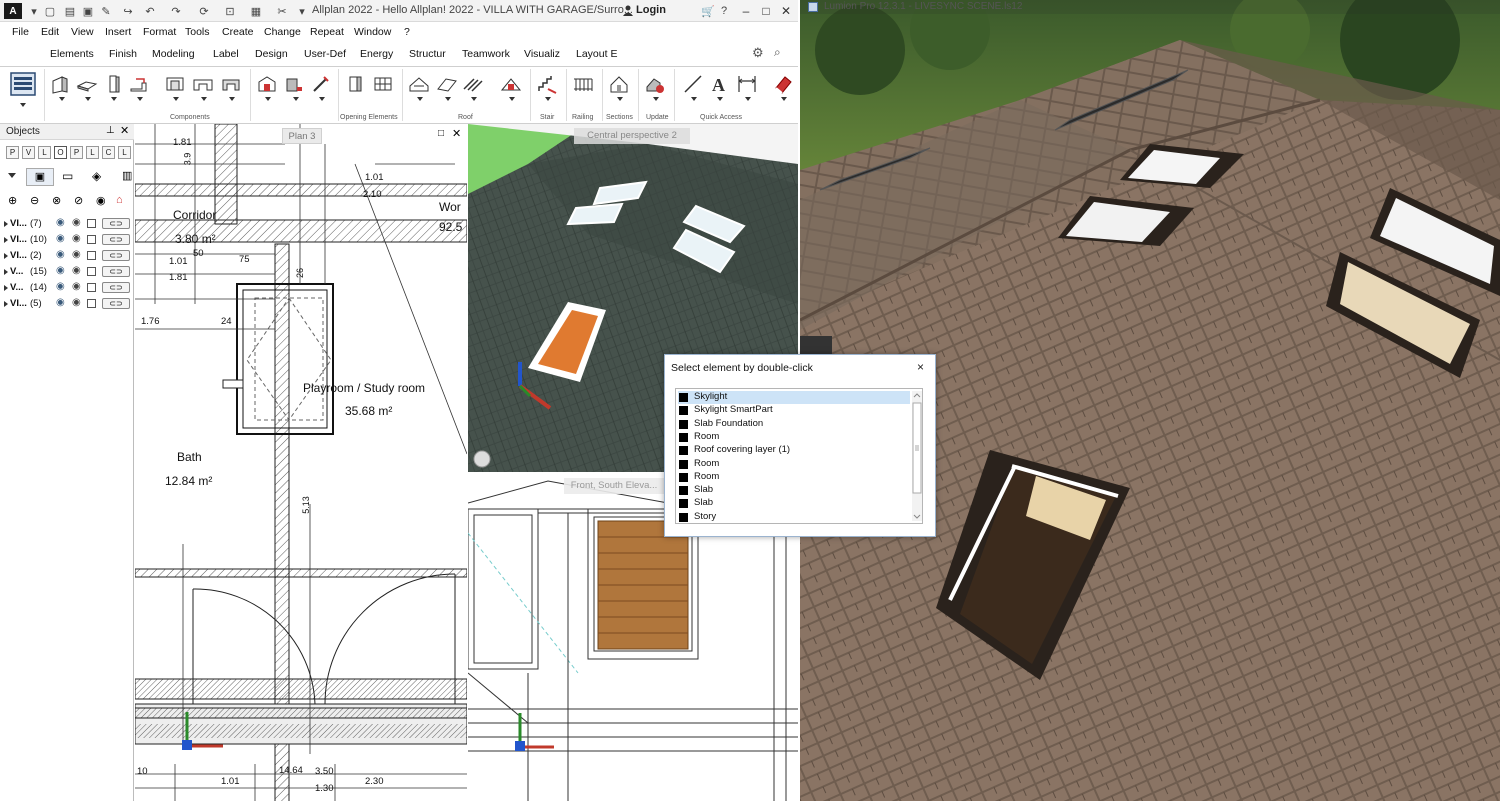 This screenshot has height=801, width=1500. Describe the element at coordinates (747, 84) in the screenshot. I see `dimension-line-icon` at that location.